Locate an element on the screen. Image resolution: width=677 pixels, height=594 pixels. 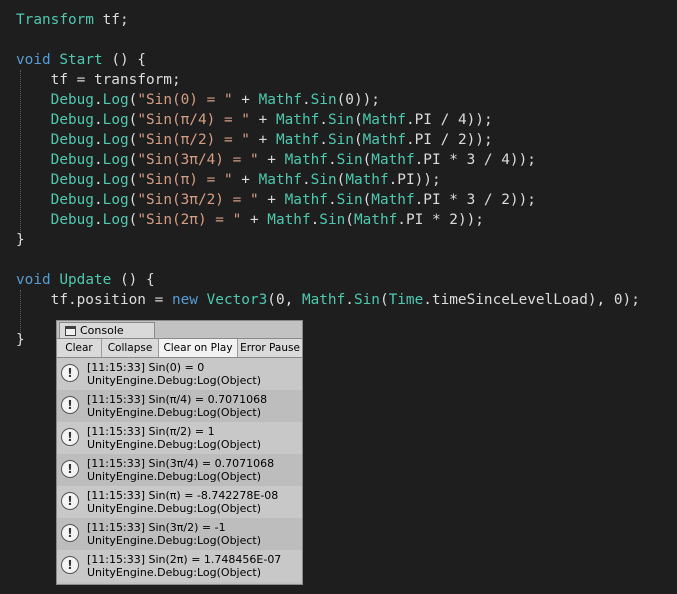
code-token: .timeSinceLevelLoad), 0); is located at coordinates (531, 300).